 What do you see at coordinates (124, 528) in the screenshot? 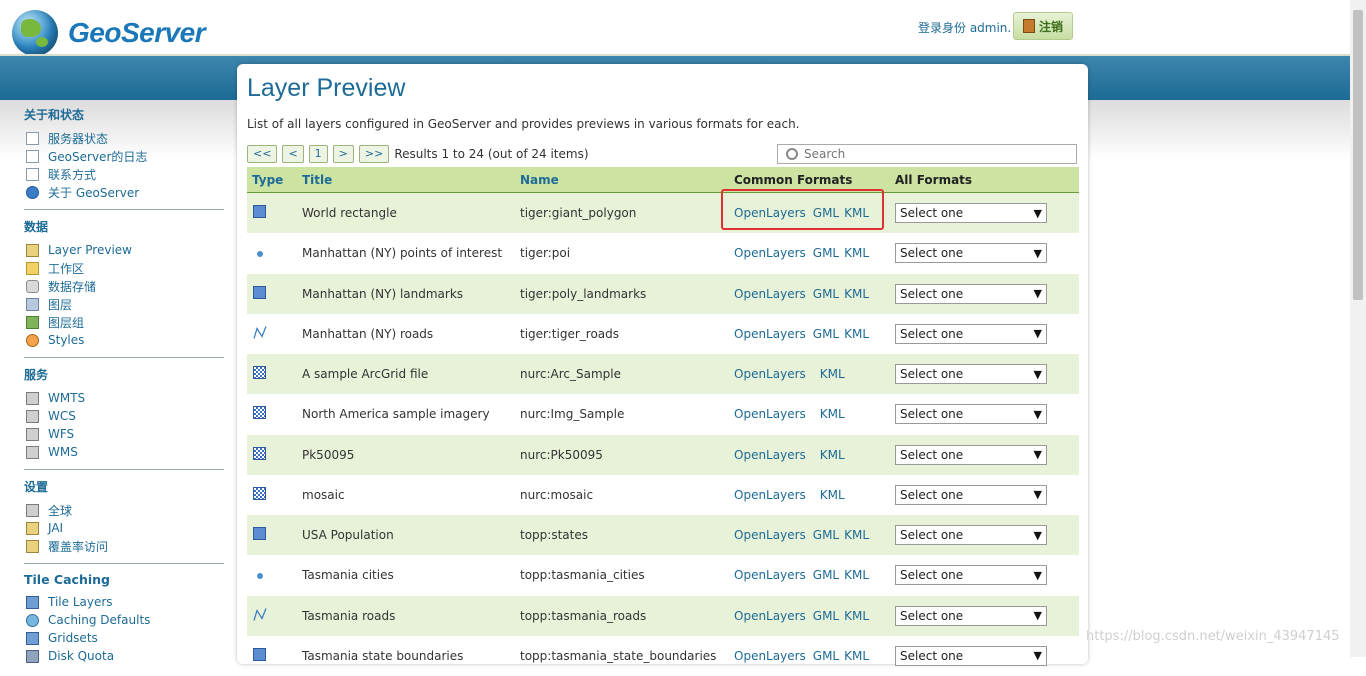
I see `sidebar-item-jai: JAI` at bounding box center [124, 528].